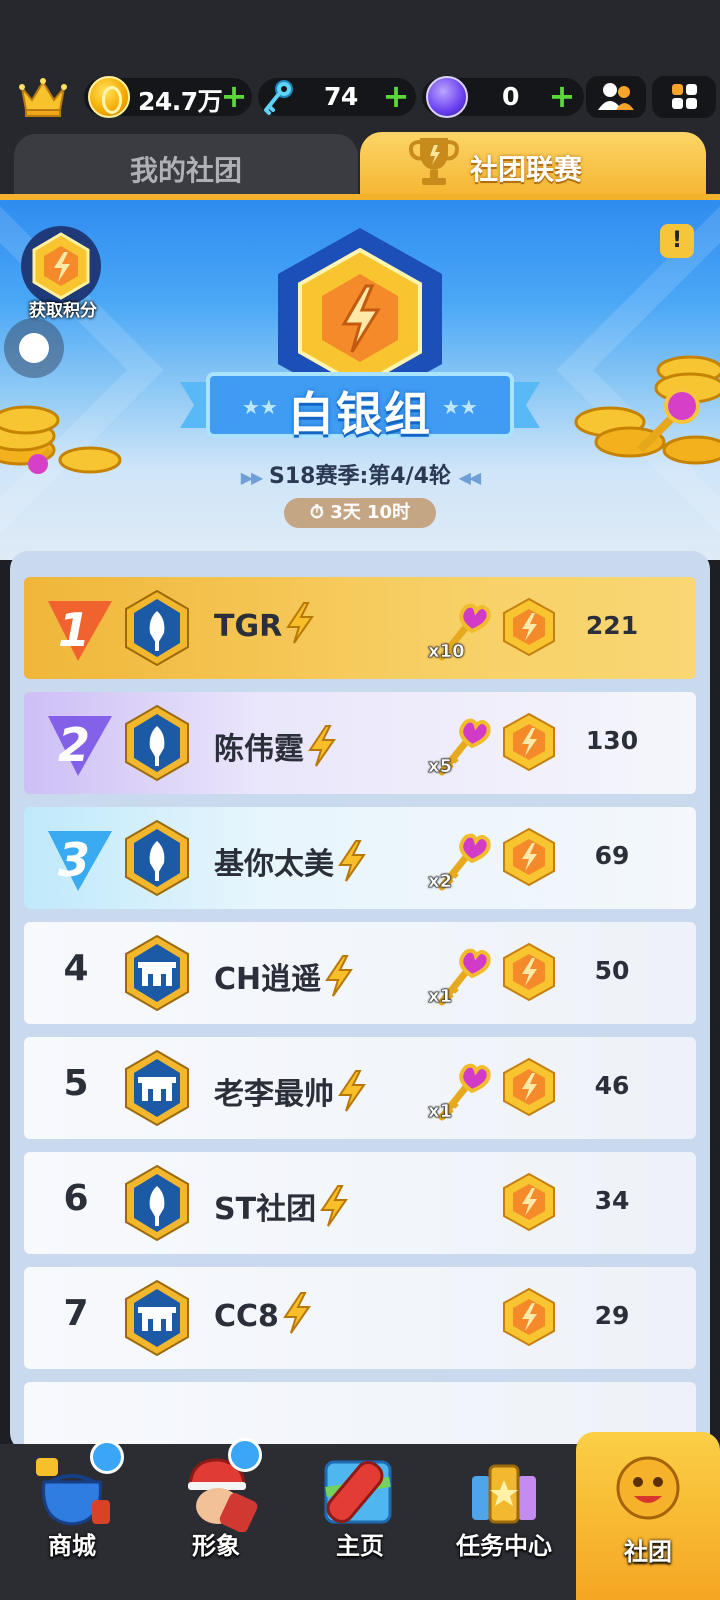 The height and width of the screenshot is (1600, 720). I want to click on bottom-nav: 商城 形象 主页 任务中心 社团, so click(360, 1516).